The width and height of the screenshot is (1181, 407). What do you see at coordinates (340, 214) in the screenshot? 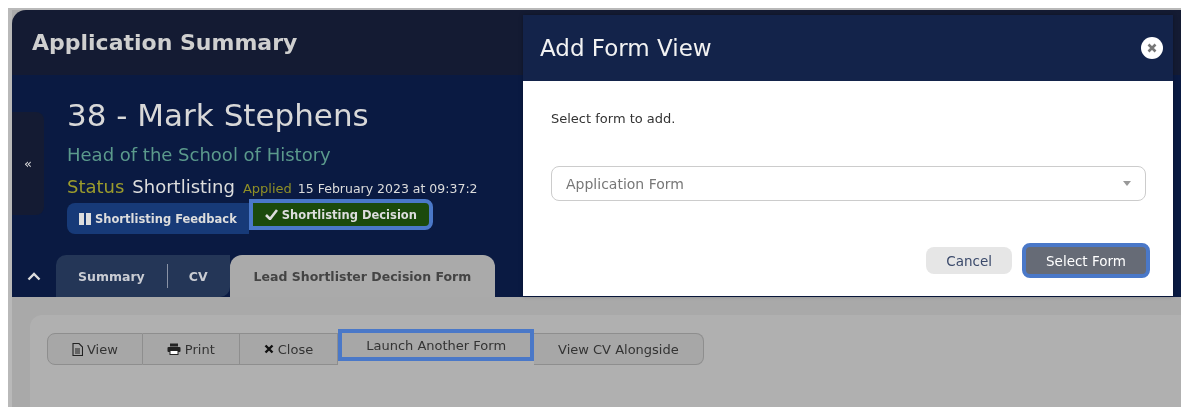
I see `stage-button: Shortlisting Decision` at bounding box center [340, 214].